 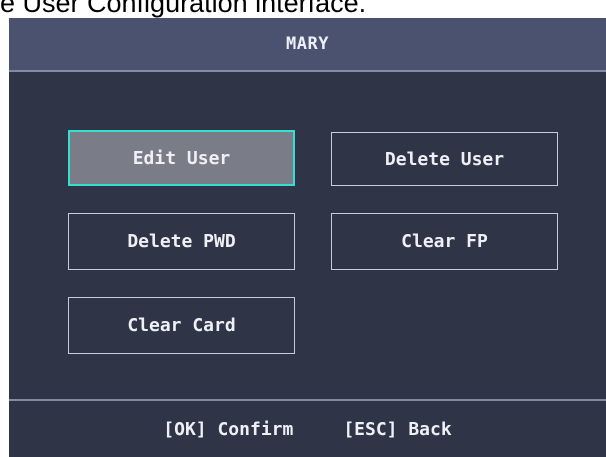 What do you see at coordinates (397, 429) in the screenshot?
I see `back-hint: [ESC] Back` at bounding box center [397, 429].